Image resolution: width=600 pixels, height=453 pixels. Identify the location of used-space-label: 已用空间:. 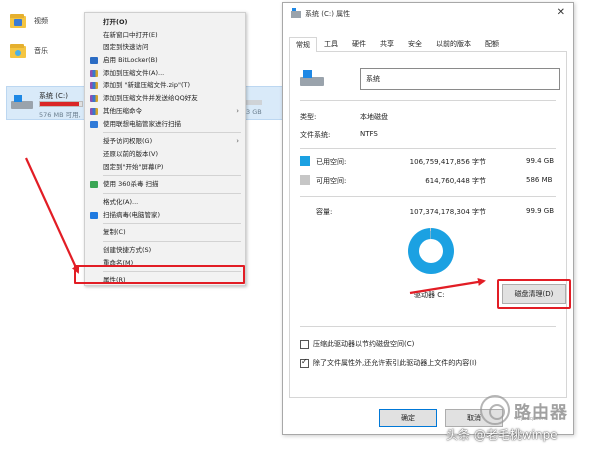
(331, 162).